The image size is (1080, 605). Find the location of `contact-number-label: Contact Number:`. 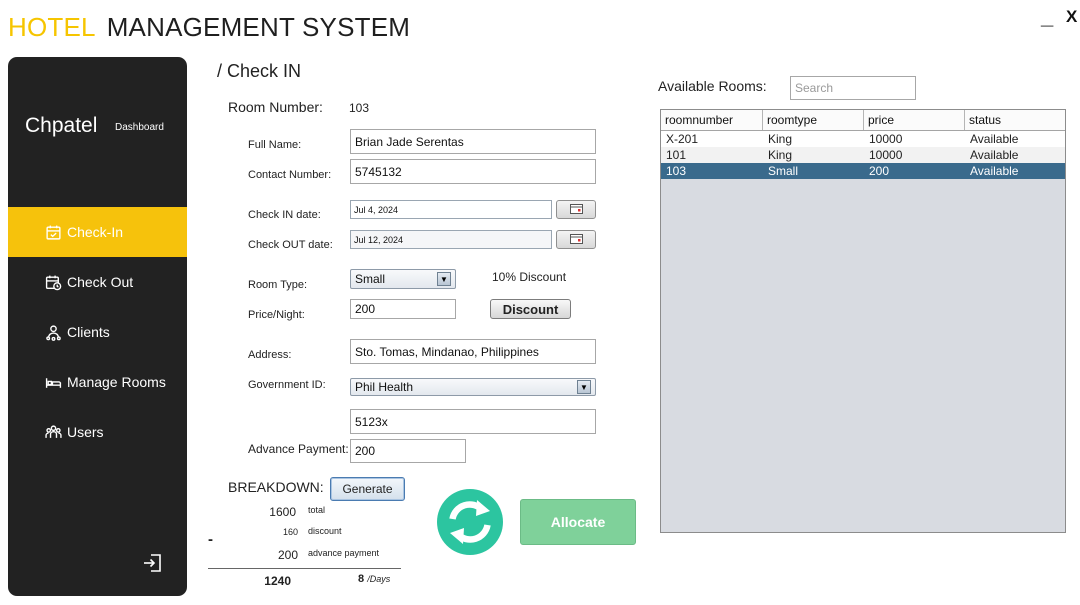

contact-number-label: Contact Number: is located at coordinates (290, 175).